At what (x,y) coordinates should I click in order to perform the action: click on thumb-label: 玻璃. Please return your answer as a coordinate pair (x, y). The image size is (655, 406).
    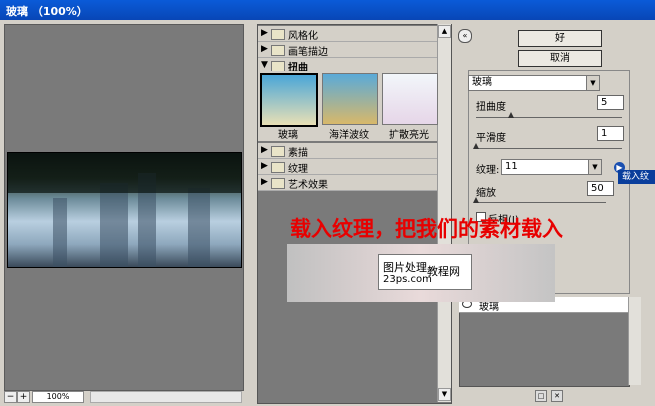
    Looking at the image, I should click on (288, 135).